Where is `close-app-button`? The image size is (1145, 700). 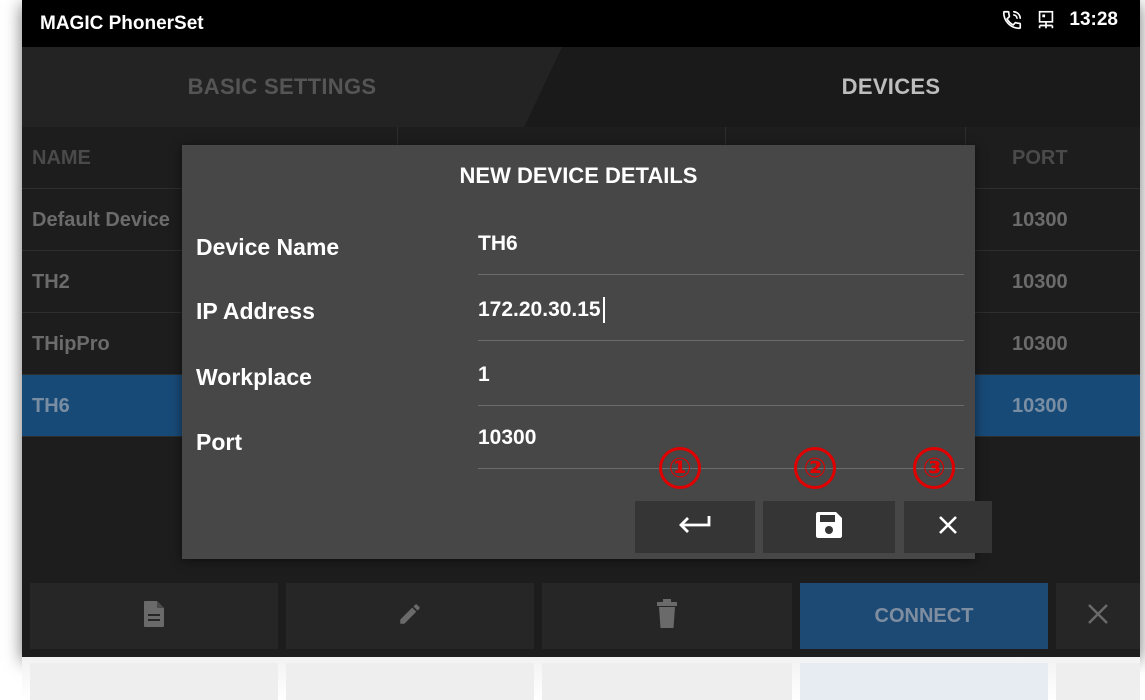 close-app-button is located at coordinates (1098, 616).